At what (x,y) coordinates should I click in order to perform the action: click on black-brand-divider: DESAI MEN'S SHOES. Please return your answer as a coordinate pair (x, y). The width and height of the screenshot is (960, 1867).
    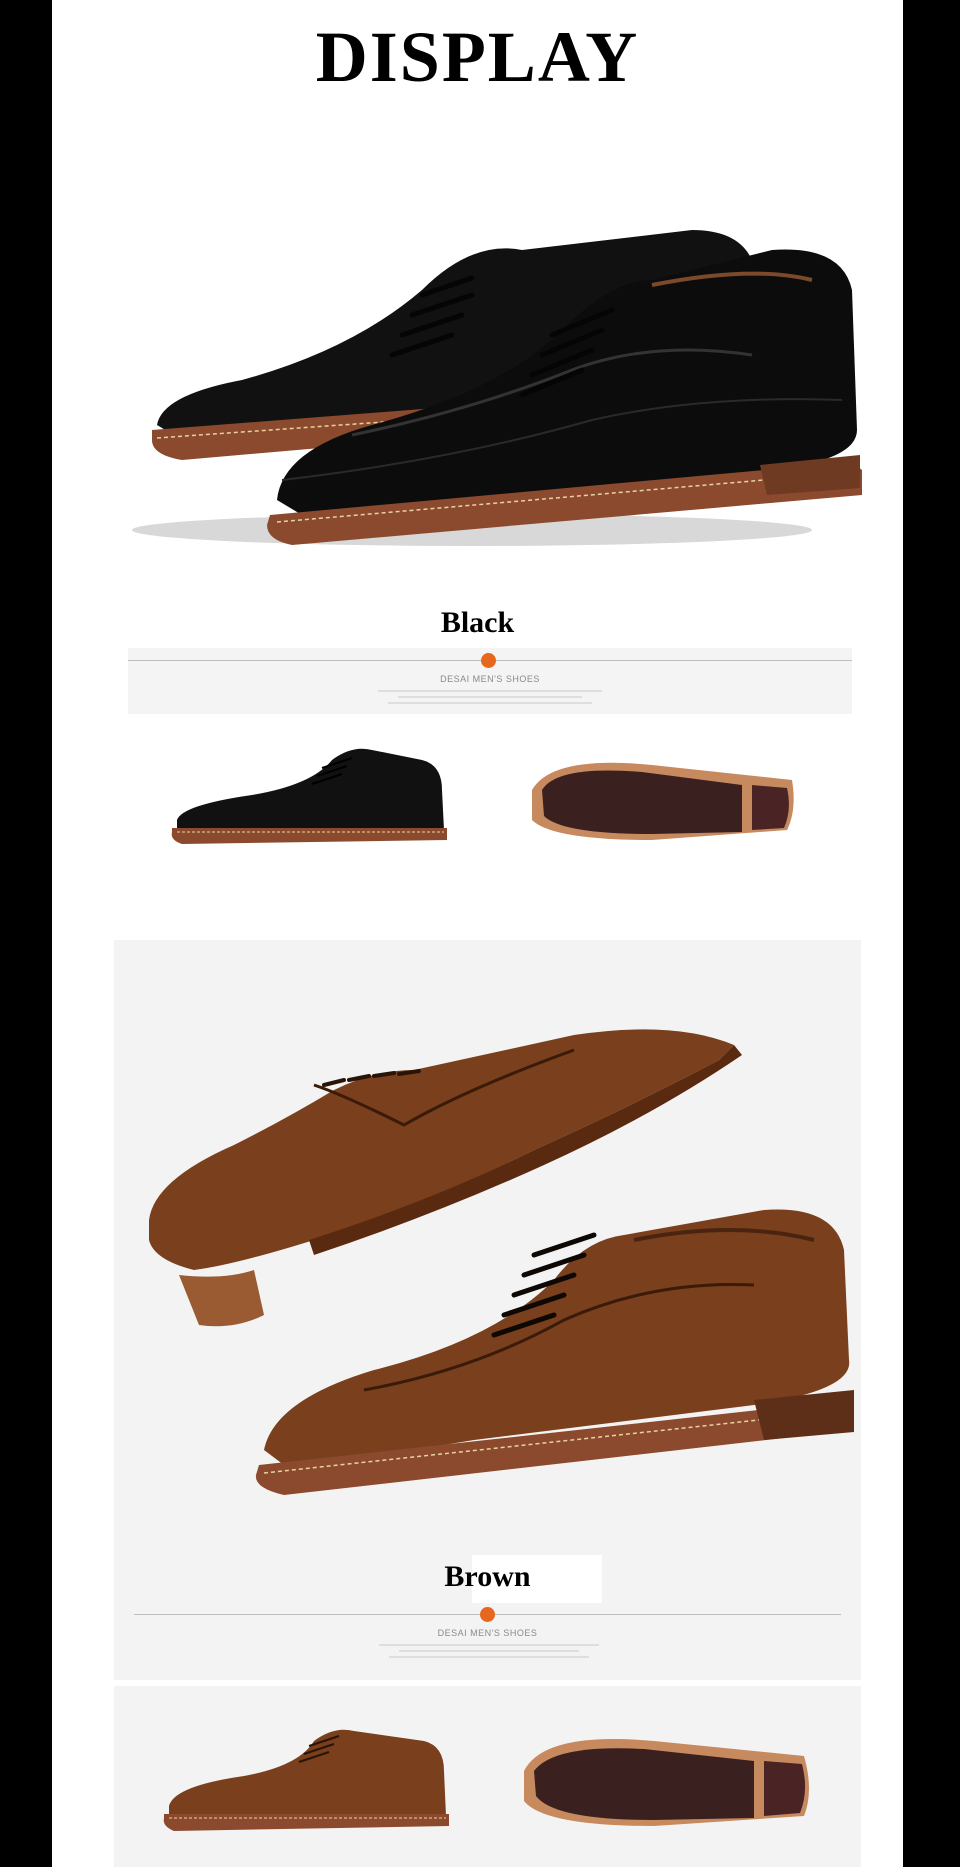
    Looking at the image, I should click on (490, 681).